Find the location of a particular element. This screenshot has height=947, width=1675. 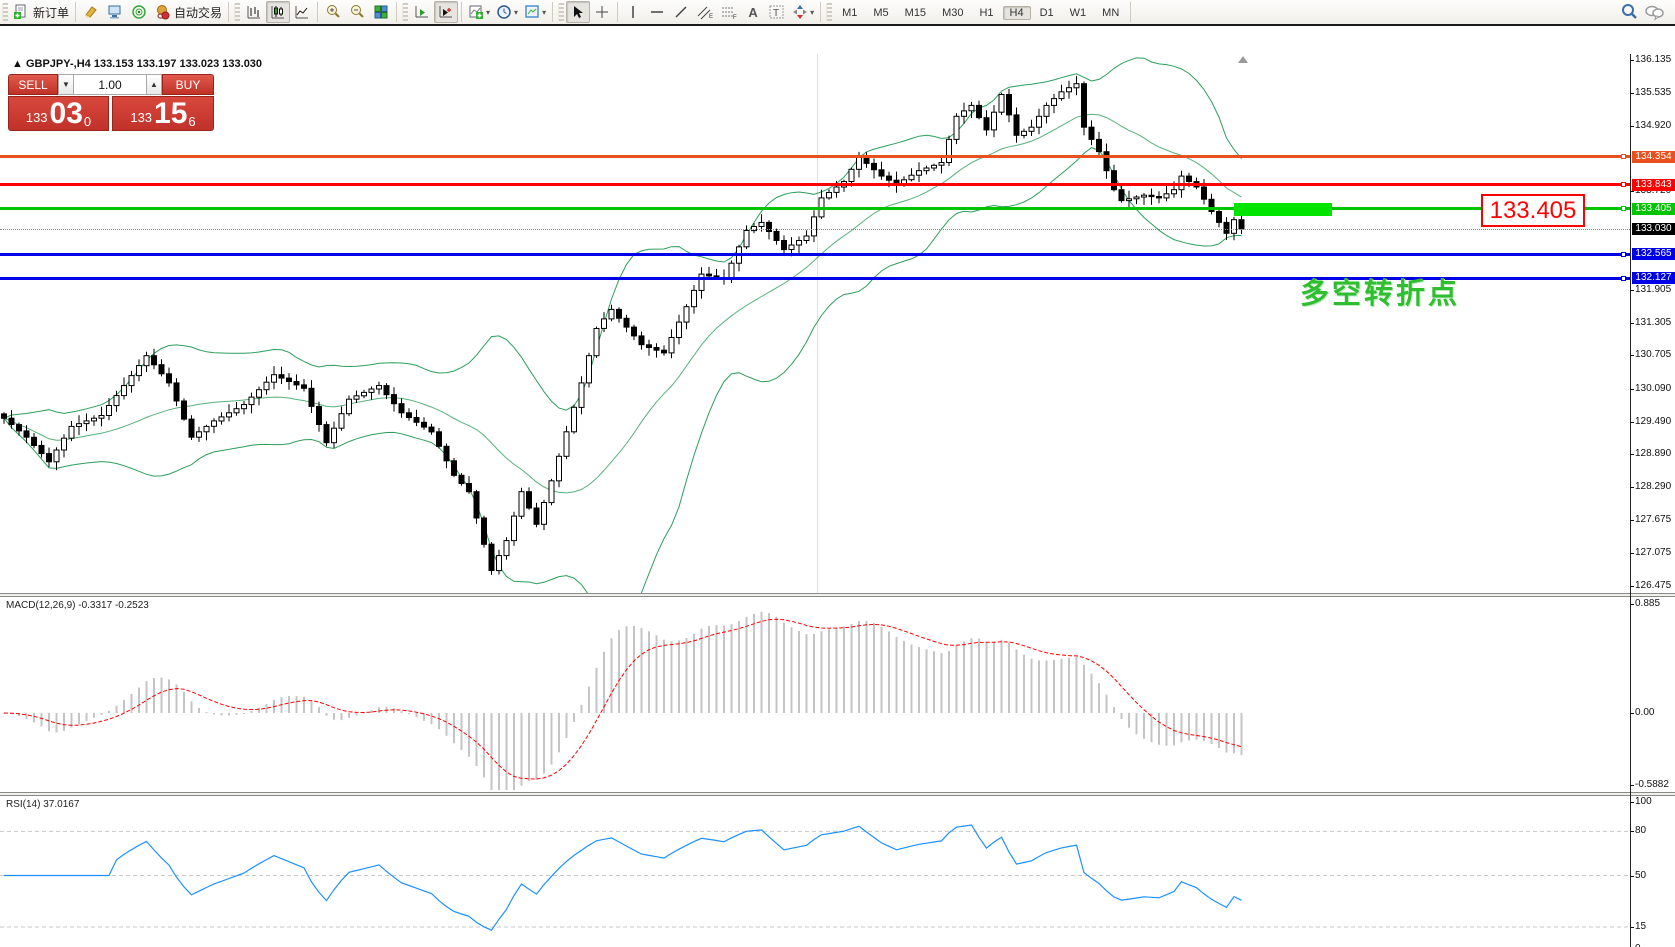

tile-windows-button is located at coordinates (381, 12).